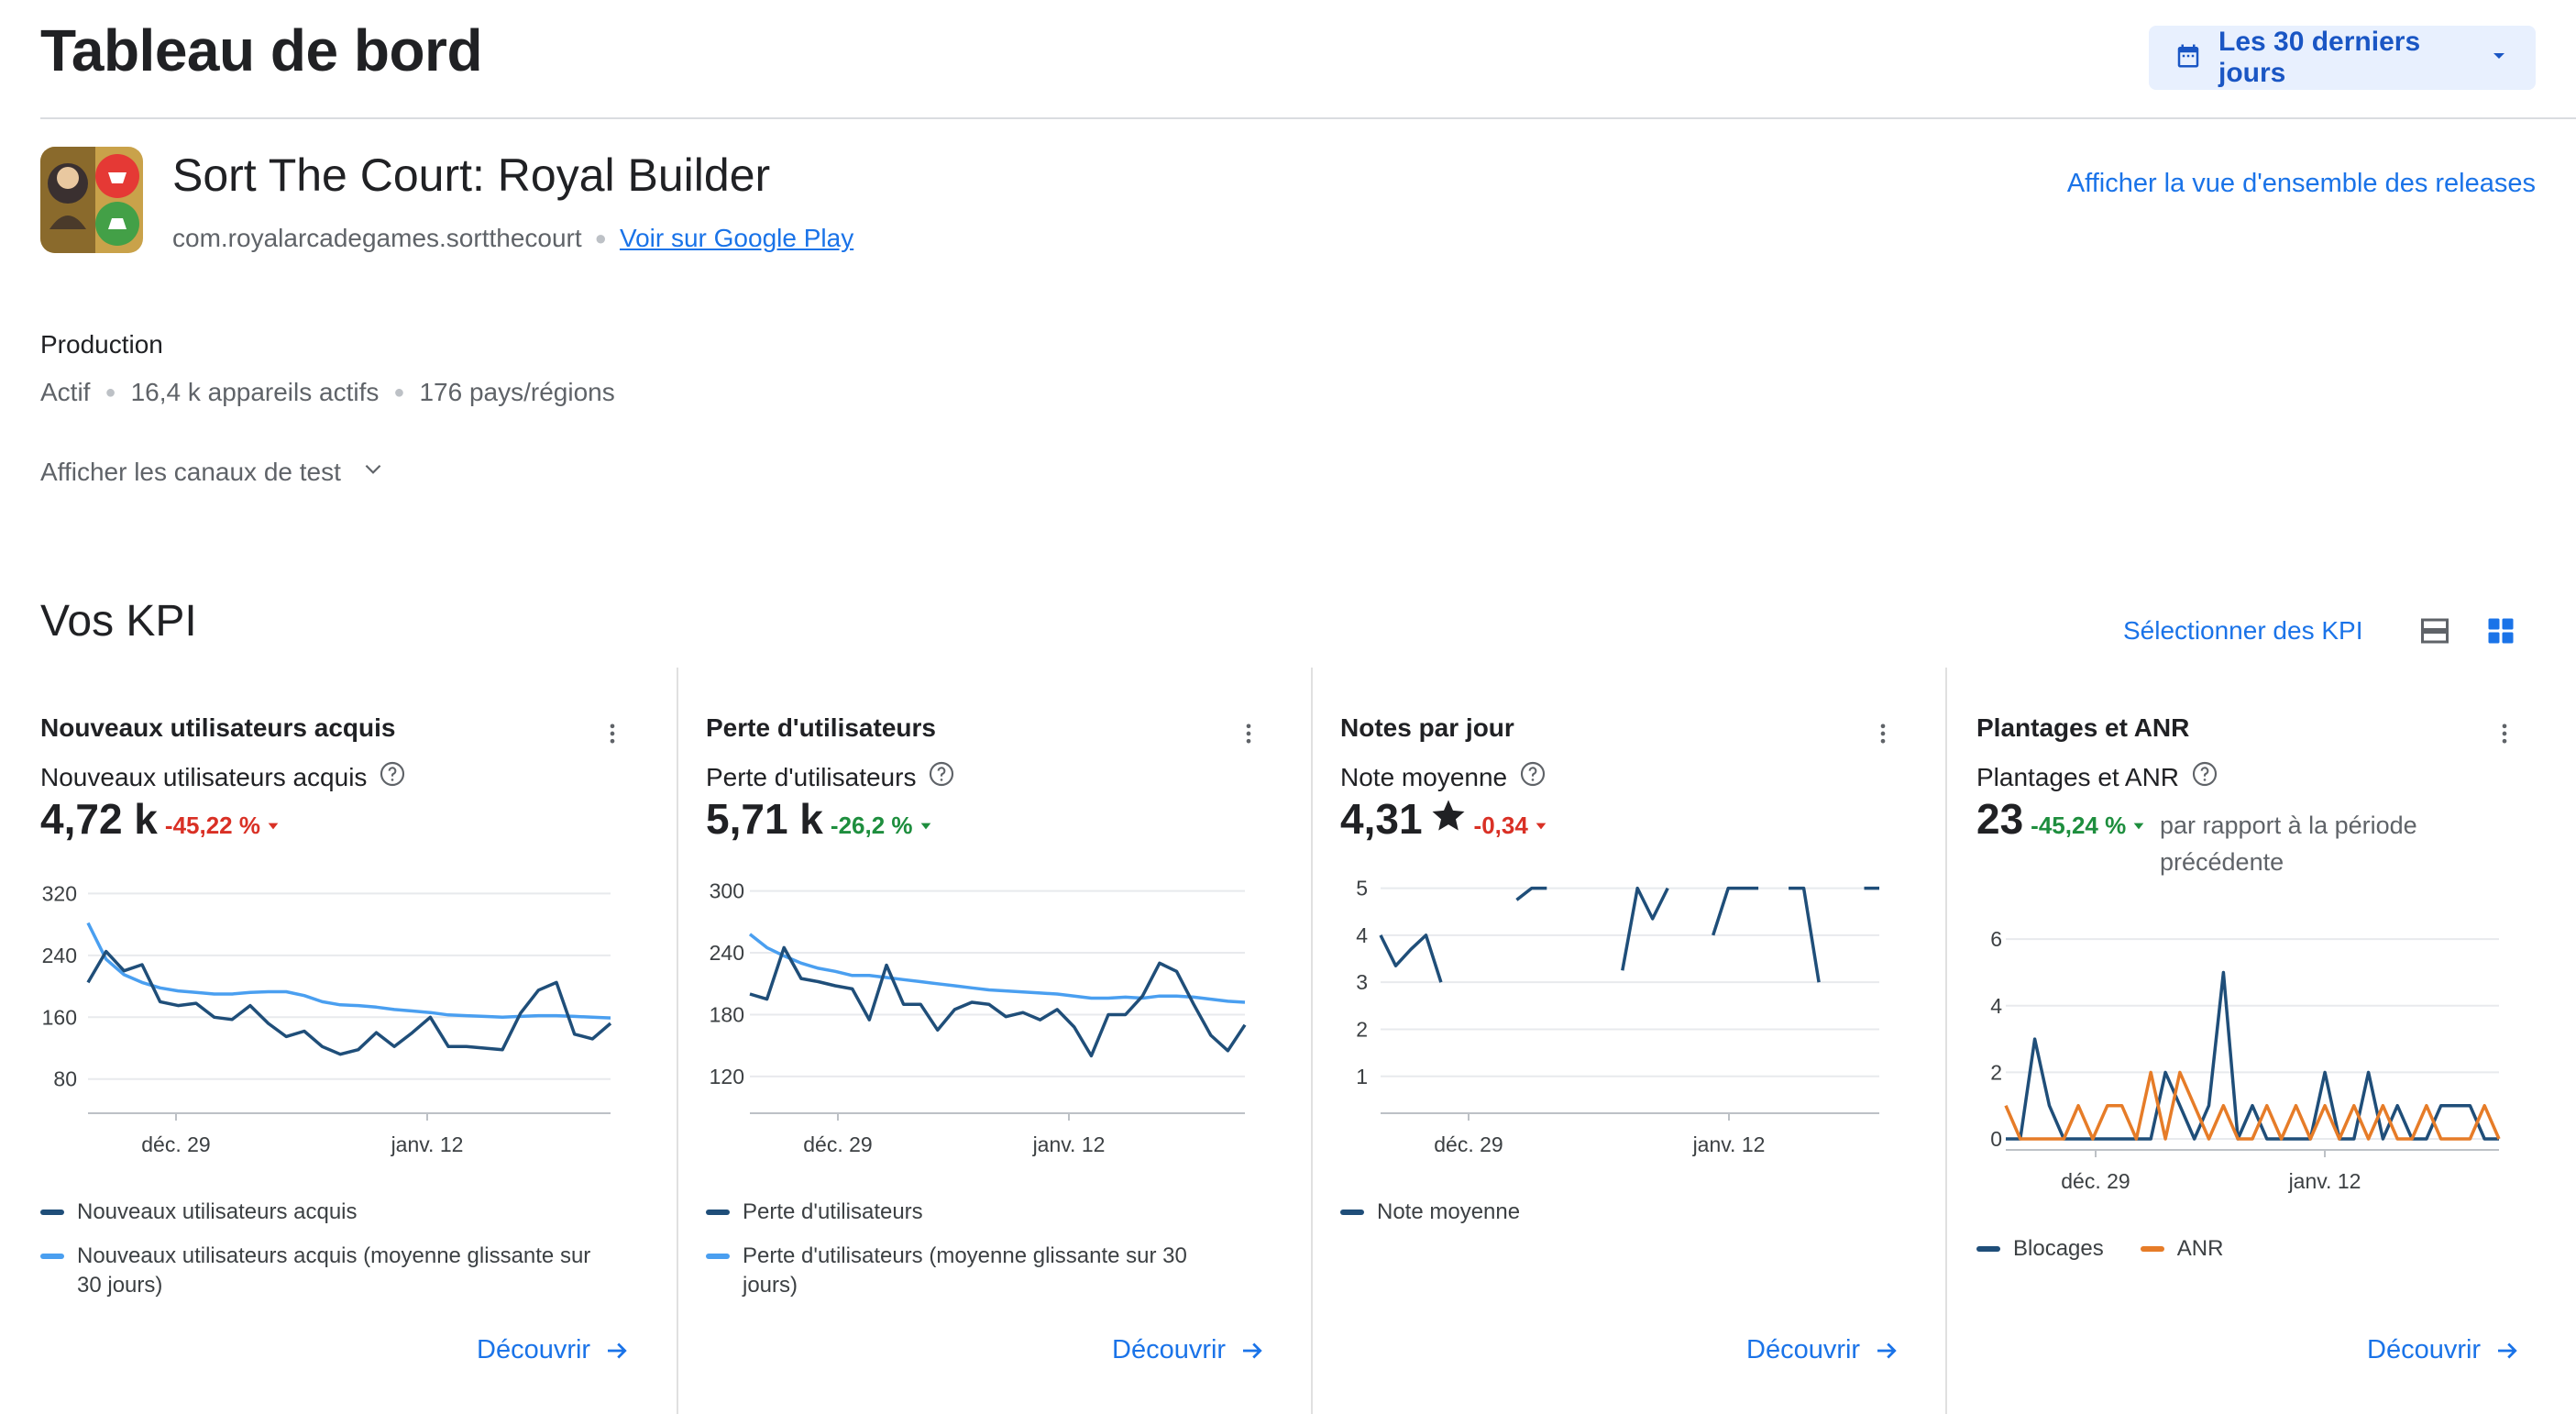  What do you see at coordinates (2301, 184) in the screenshot?
I see `release-overview-link: Afficher la vue d'ensemble des releases` at bounding box center [2301, 184].